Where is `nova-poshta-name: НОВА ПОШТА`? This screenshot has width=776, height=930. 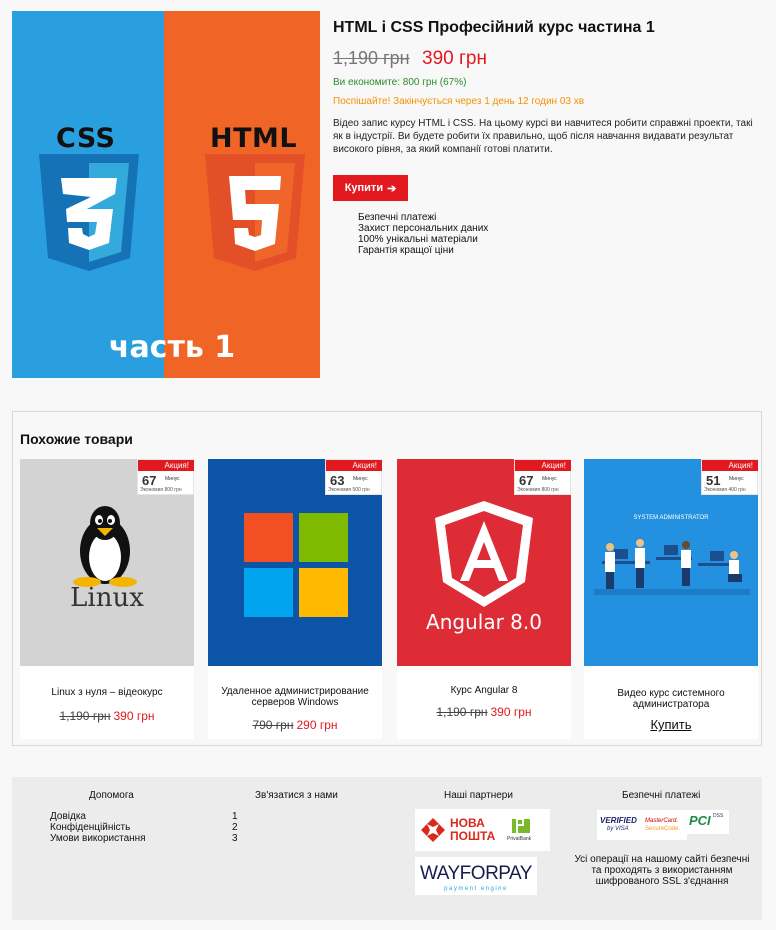 nova-poshta-name: НОВА ПОШТА is located at coordinates (472, 830).